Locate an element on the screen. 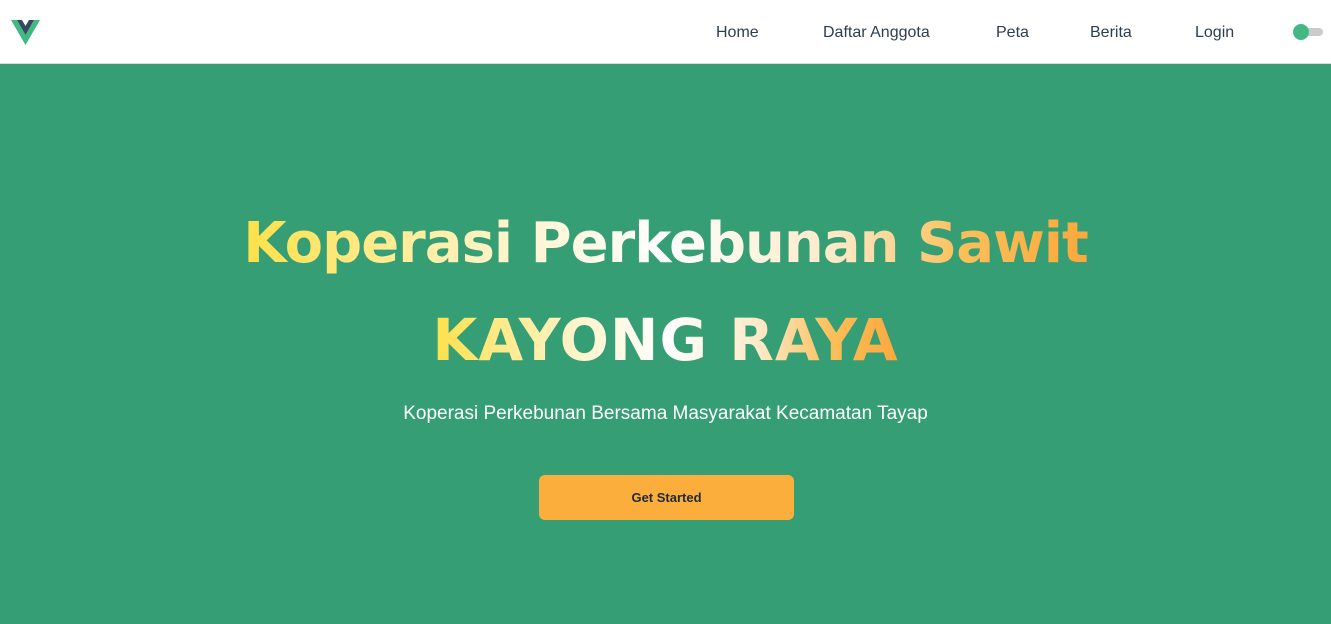 This screenshot has height=624, width=1331. hero-title: Koperasi Perkebunan Sawit is located at coordinates (665, 244).